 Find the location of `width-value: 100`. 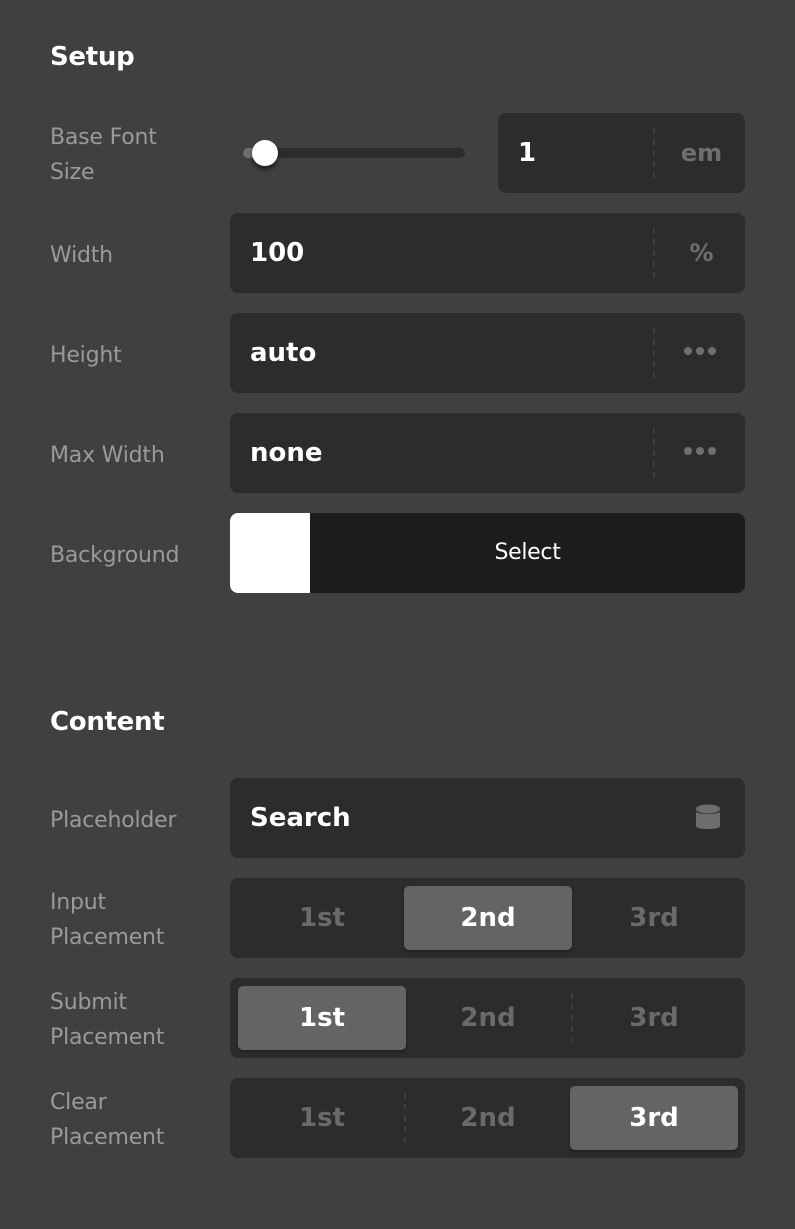

width-value: 100 is located at coordinates (277, 253).